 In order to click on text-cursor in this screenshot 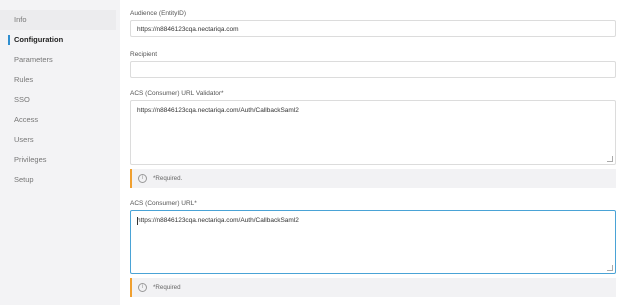, I will do `click(137, 221)`.